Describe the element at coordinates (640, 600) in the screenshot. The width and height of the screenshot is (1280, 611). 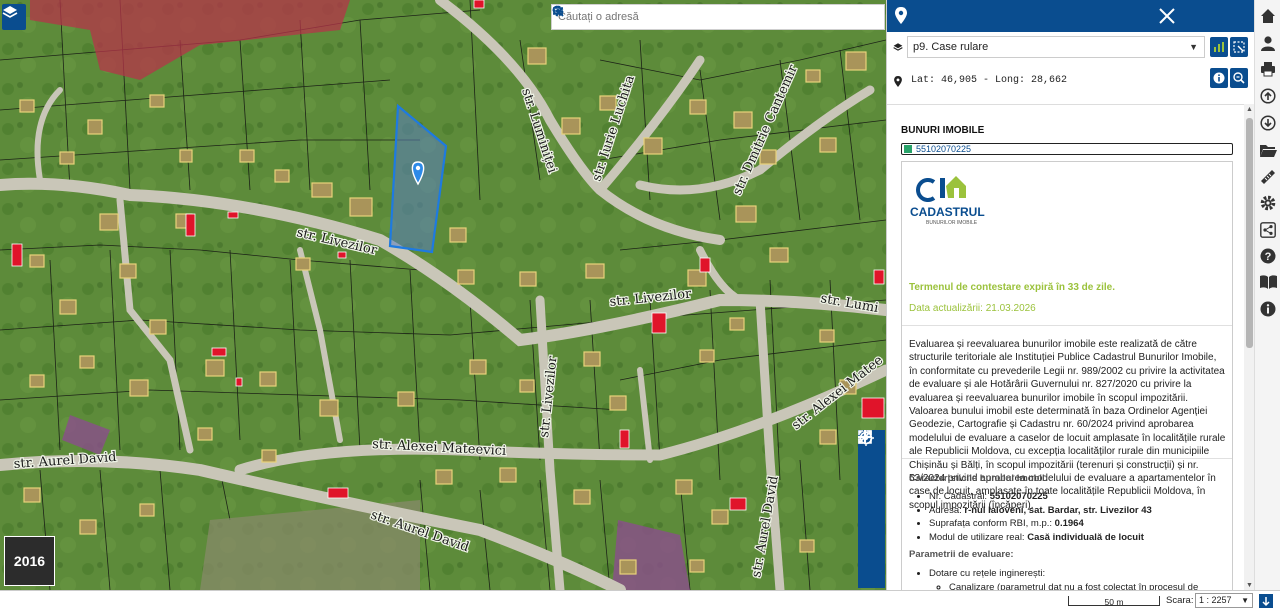
I see `status-bar: 50 m Scara: 1 : 2257 ▼` at that location.